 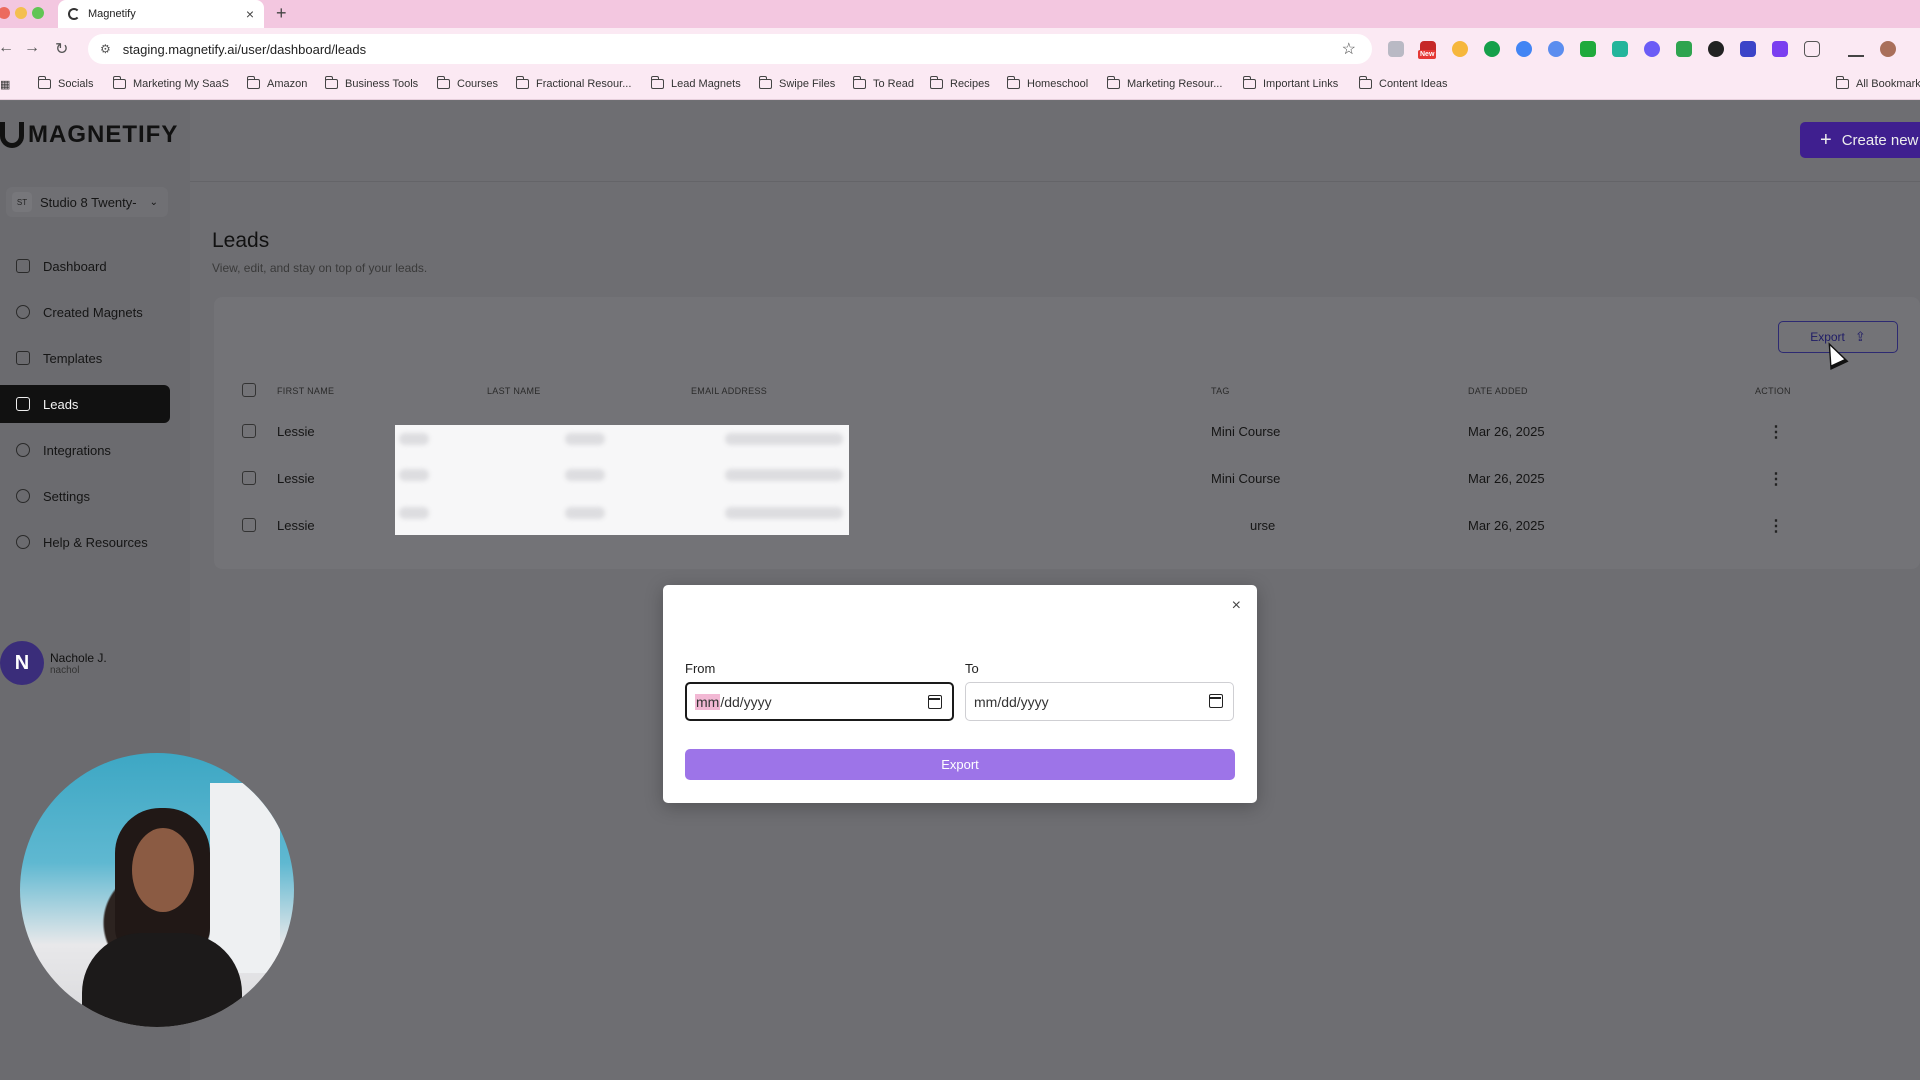 What do you see at coordinates (1498, 391) in the screenshot?
I see `column-header-date-added: DATE ADDED` at bounding box center [1498, 391].